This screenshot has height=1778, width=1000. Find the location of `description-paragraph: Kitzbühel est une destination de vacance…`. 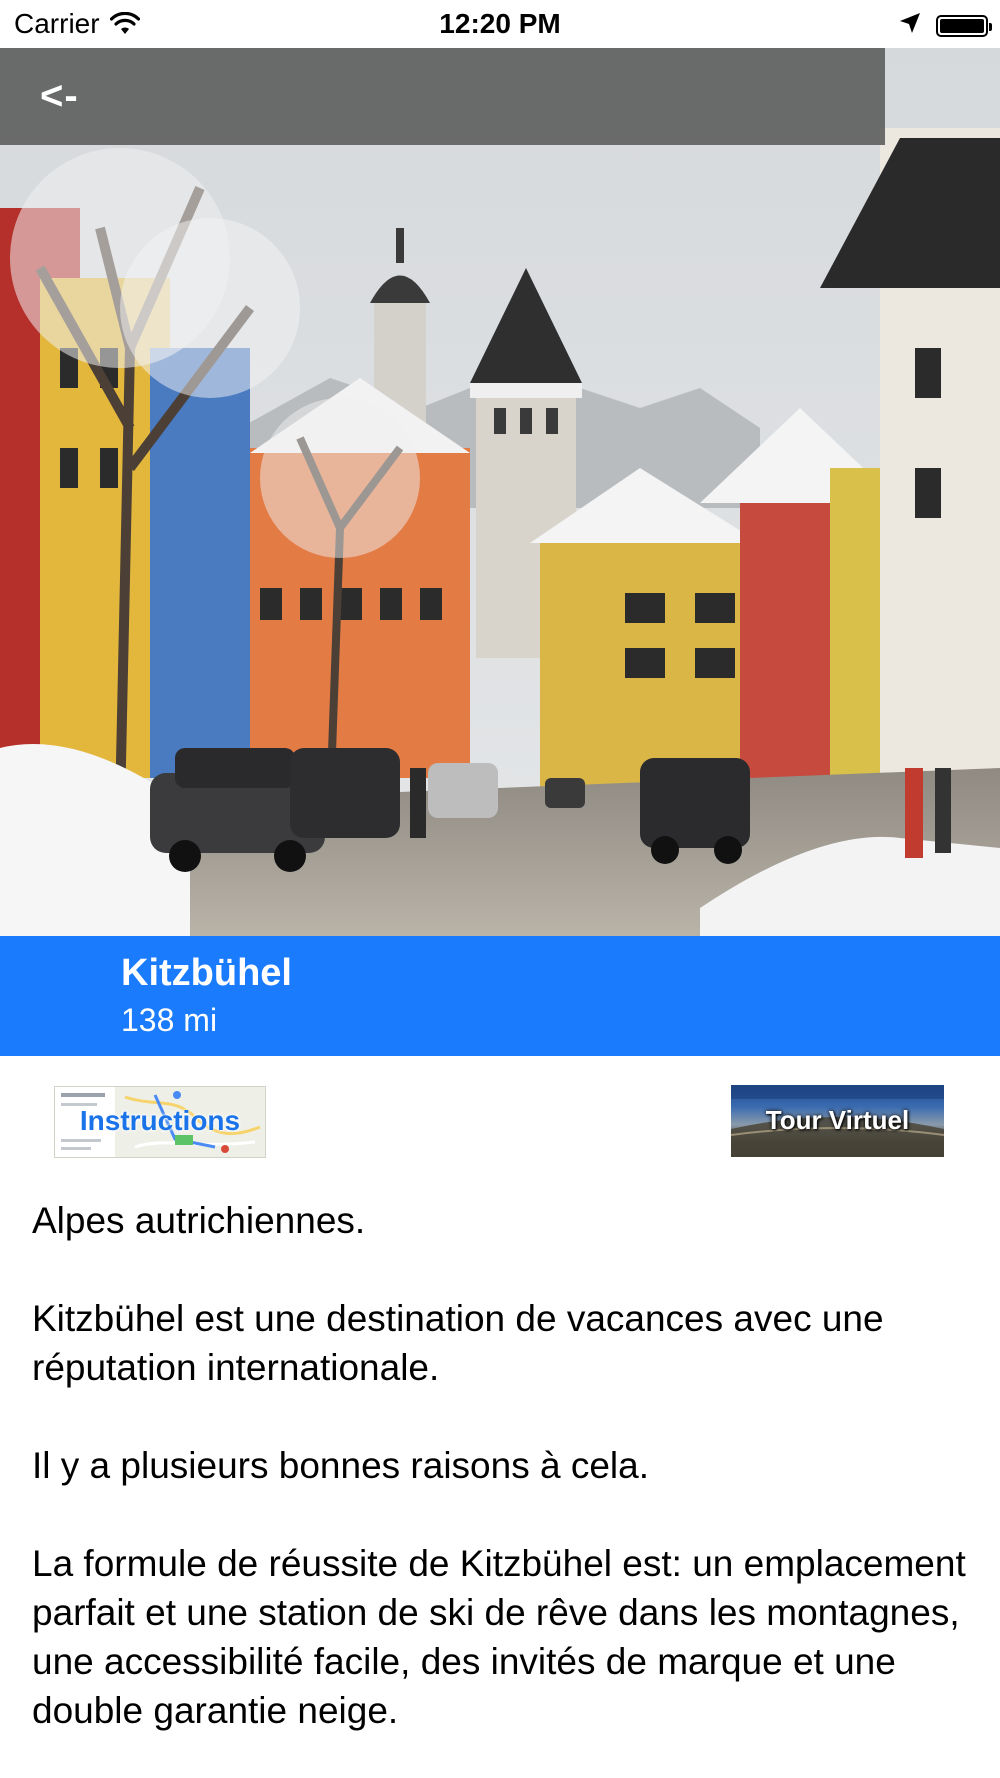

description-paragraph: Kitzbühel est une destination de vacance… is located at coordinates (458, 1343).